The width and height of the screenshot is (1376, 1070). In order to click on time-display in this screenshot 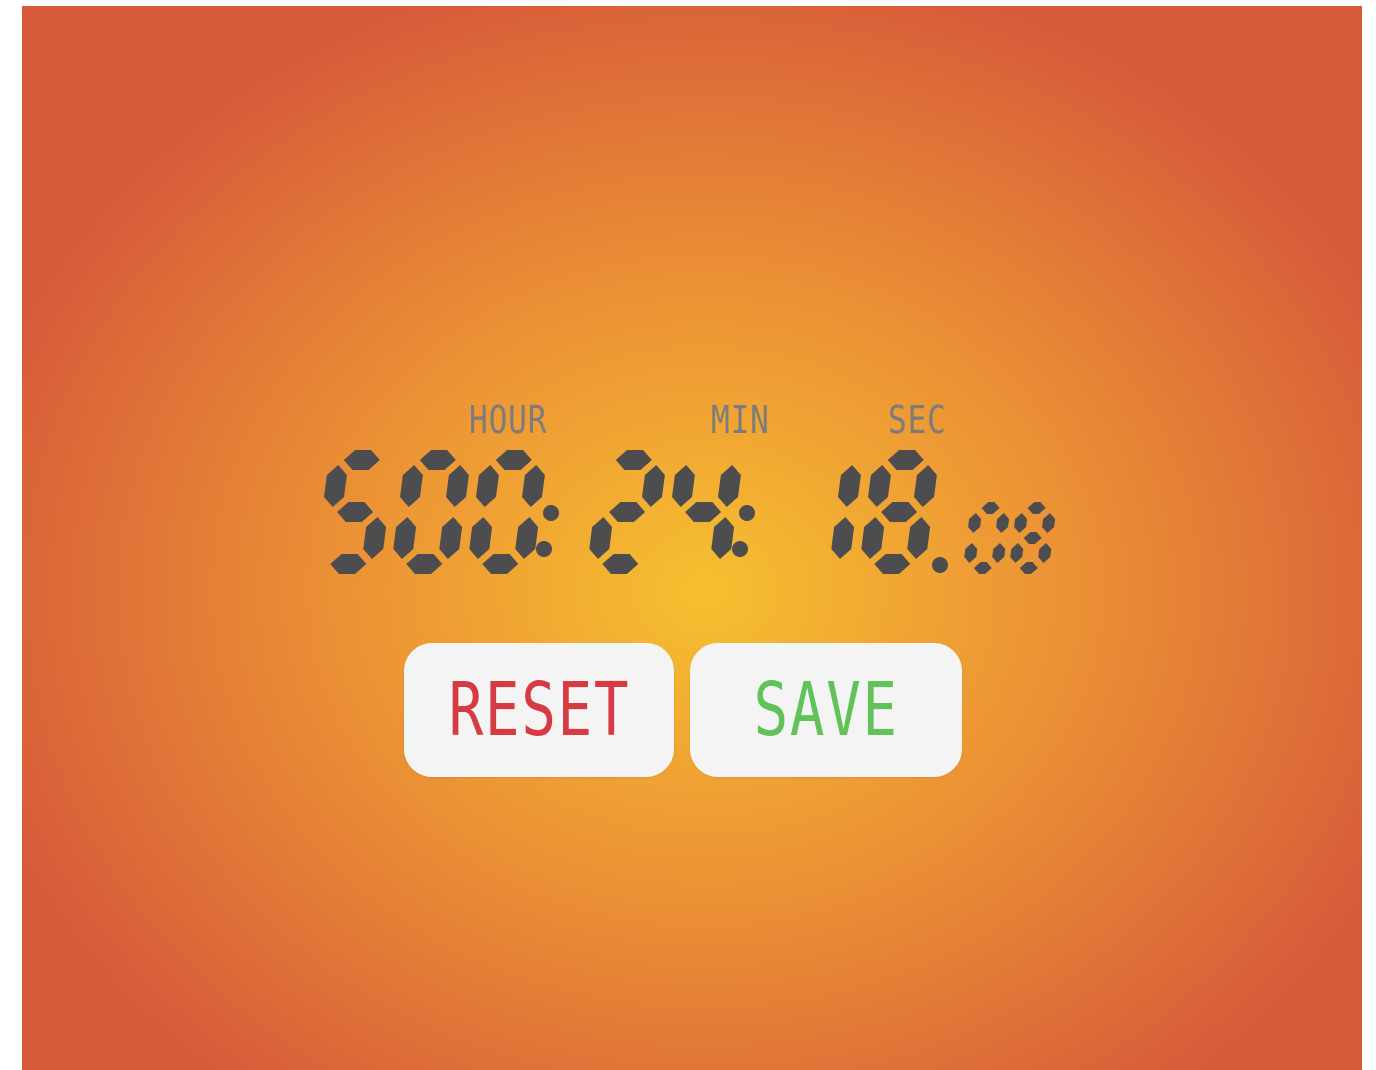, I will do `click(690, 512)`.